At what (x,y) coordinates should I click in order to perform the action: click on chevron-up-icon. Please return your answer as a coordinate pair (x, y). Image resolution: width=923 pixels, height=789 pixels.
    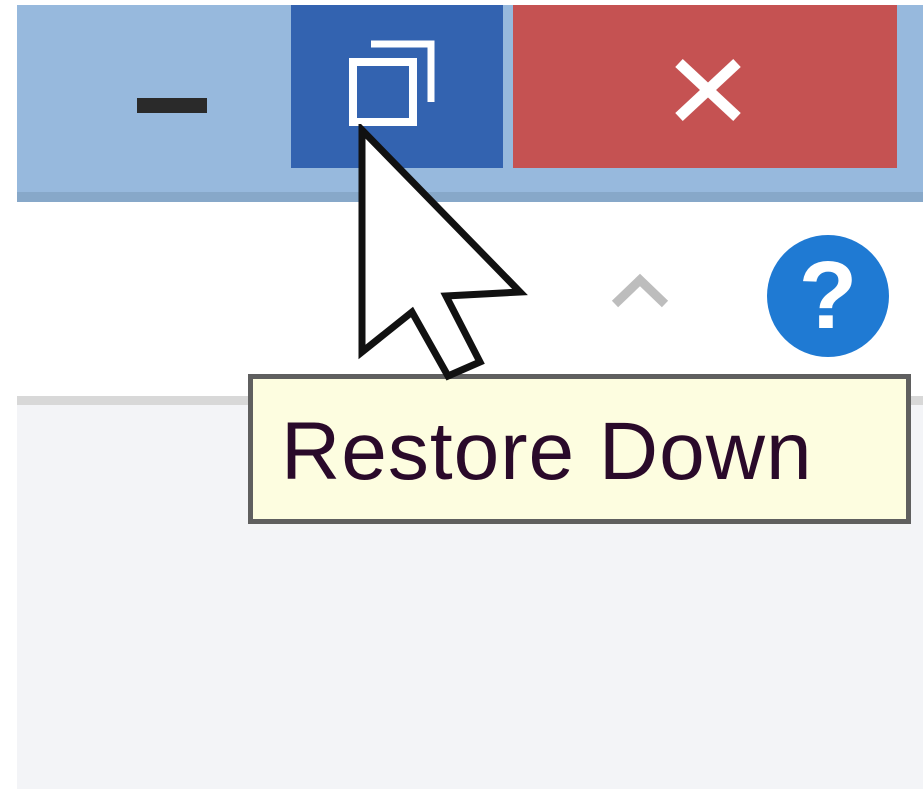
    Looking at the image, I should click on (640, 290).